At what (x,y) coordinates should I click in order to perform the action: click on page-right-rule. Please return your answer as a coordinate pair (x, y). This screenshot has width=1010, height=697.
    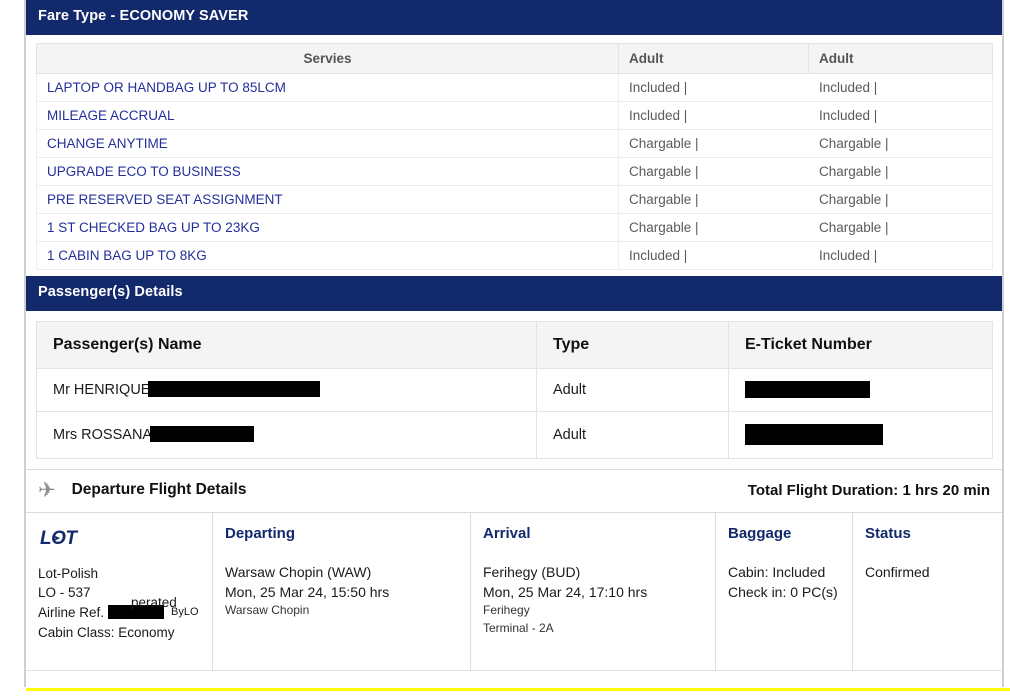
    Looking at the image, I should click on (1003, 343).